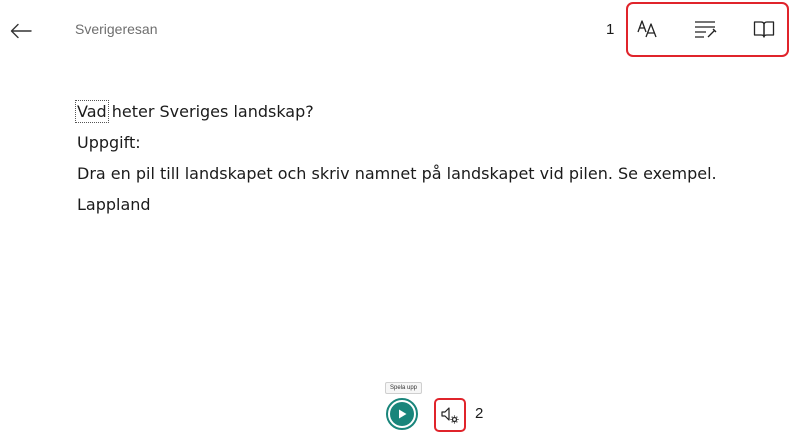 This screenshot has height=448, width=800. What do you see at coordinates (92, 111) in the screenshot?
I see `focused-word: Vad` at bounding box center [92, 111].